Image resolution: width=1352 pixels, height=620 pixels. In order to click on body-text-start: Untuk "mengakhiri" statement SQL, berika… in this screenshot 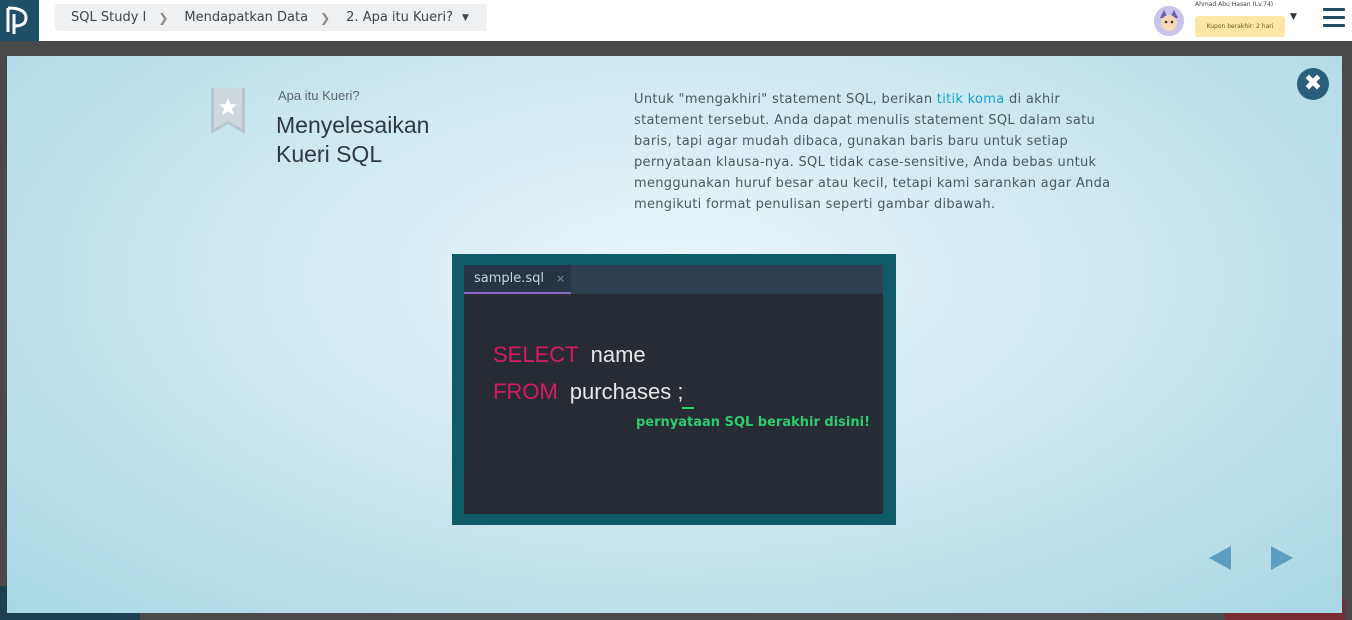, I will do `click(785, 99)`.